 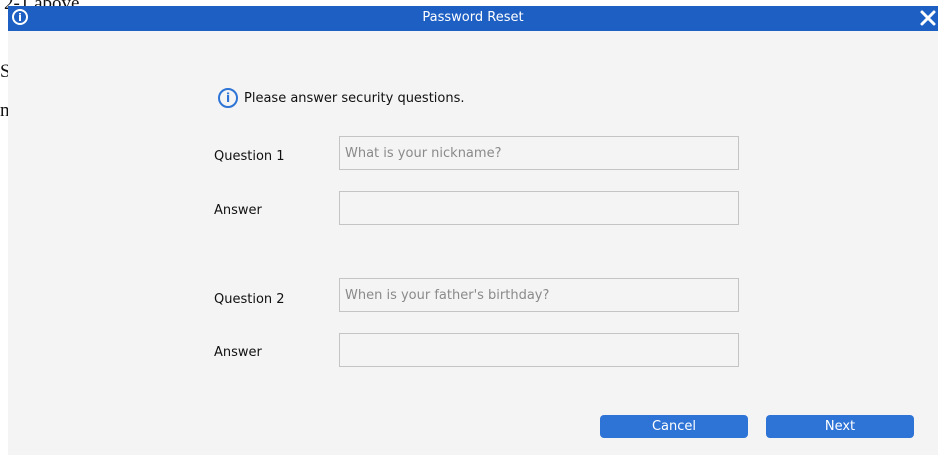 I want to click on info-message: i Please answer security questions., so click(x=341, y=98).